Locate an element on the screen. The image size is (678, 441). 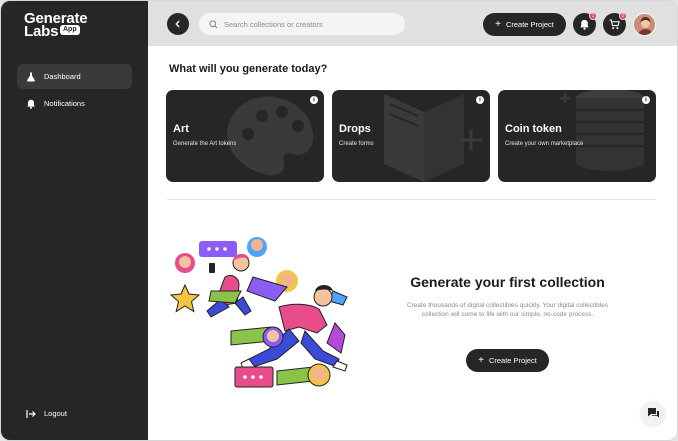
notifications-button: 1 is located at coordinates (585, 24).